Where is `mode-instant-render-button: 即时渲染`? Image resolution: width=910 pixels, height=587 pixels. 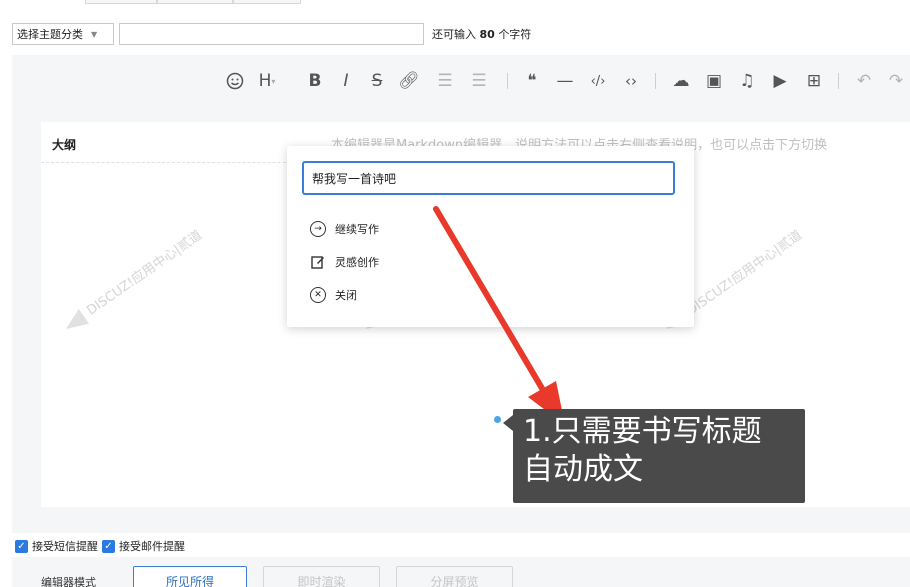 mode-instant-render-button: 即时渲染 is located at coordinates (321, 576).